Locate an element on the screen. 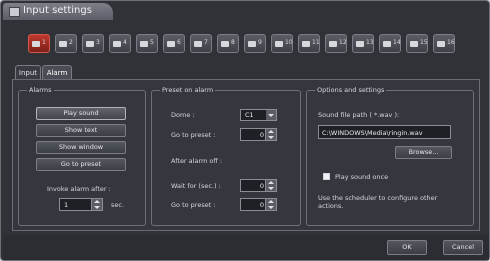  title-bar: Input settings is located at coordinates (58, 11).